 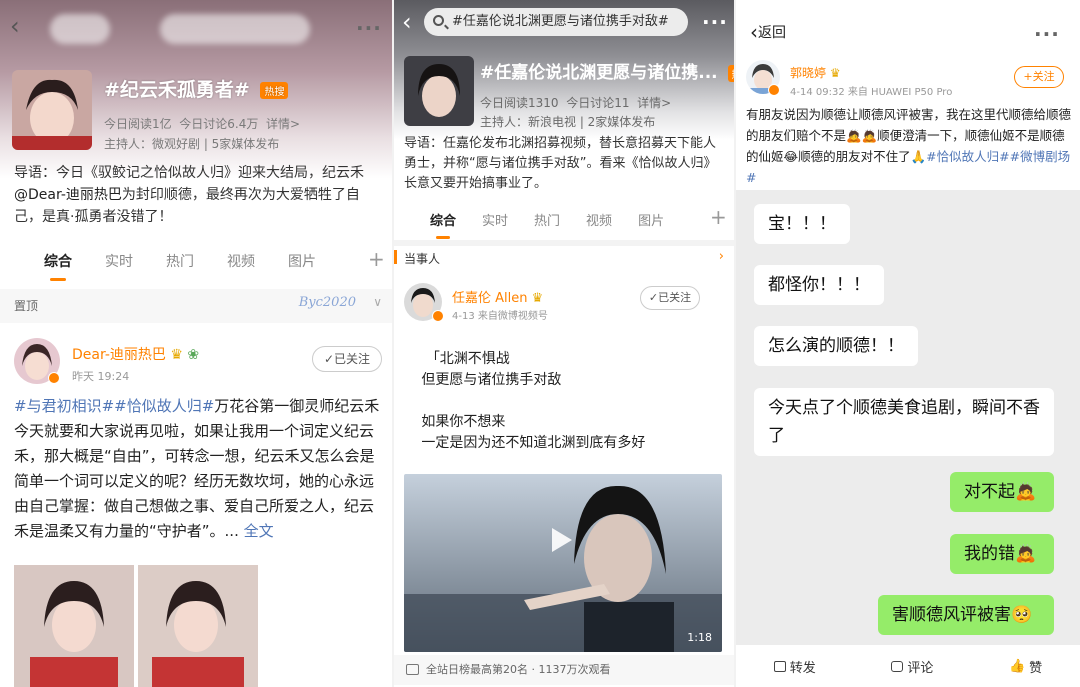 I want to click on rank-bar: 全站日榜最高第20名 · 1137万次观看, so click(x=564, y=670).